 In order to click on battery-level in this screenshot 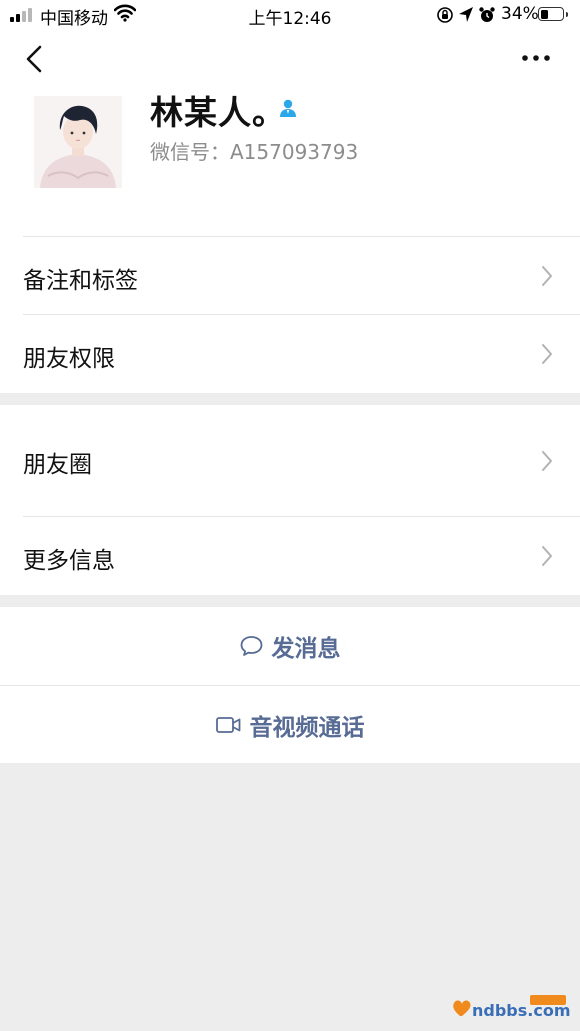, I will do `click(544, 14)`.